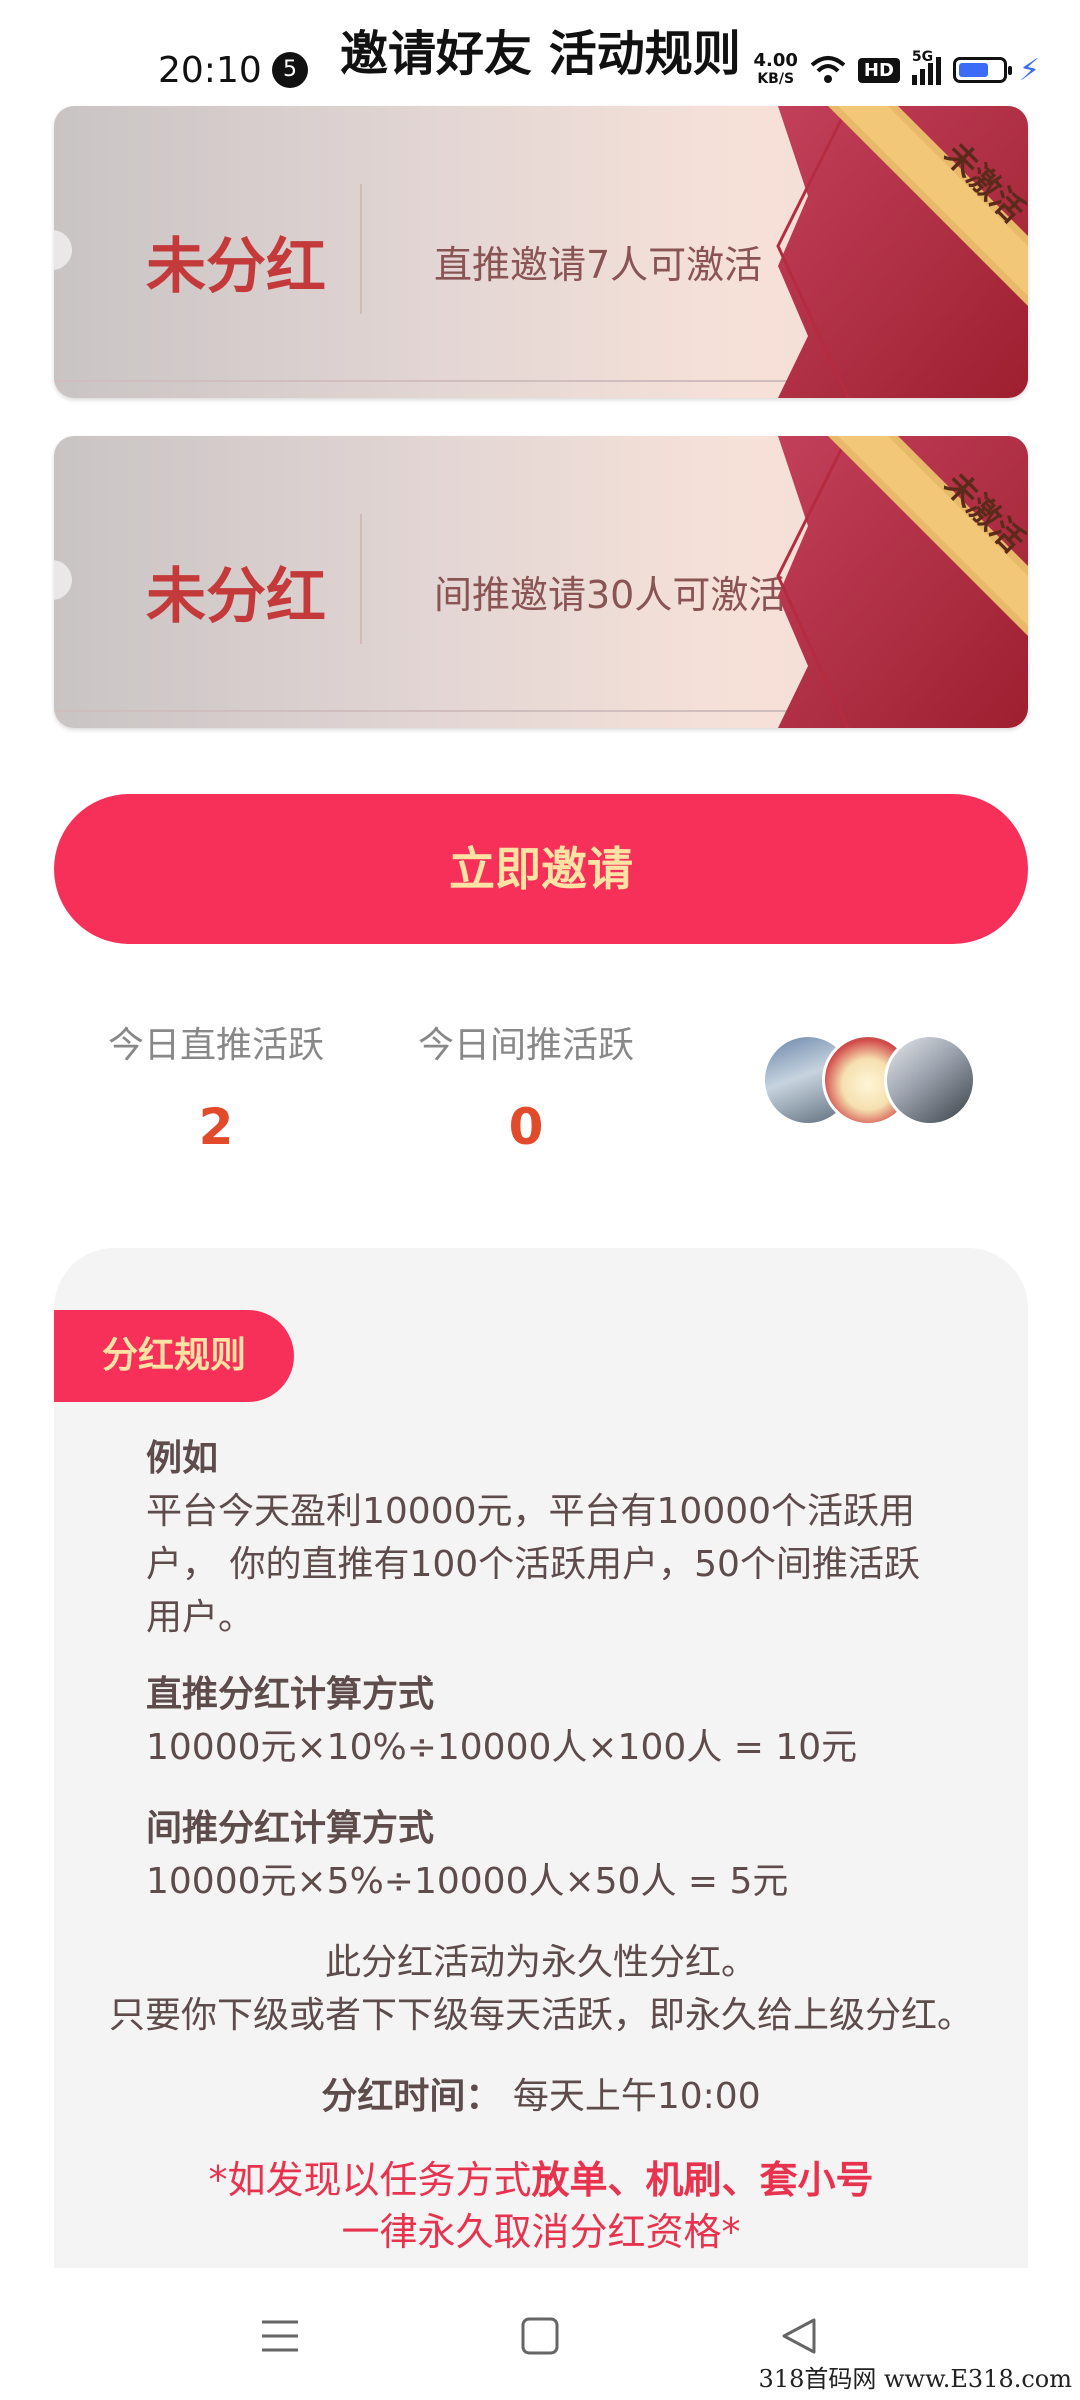  What do you see at coordinates (502, 1747) in the screenshot?
I see `direct-formula: 10000元×10%÷10000人×100人 = 10元` at bounding box center [502, 1747].